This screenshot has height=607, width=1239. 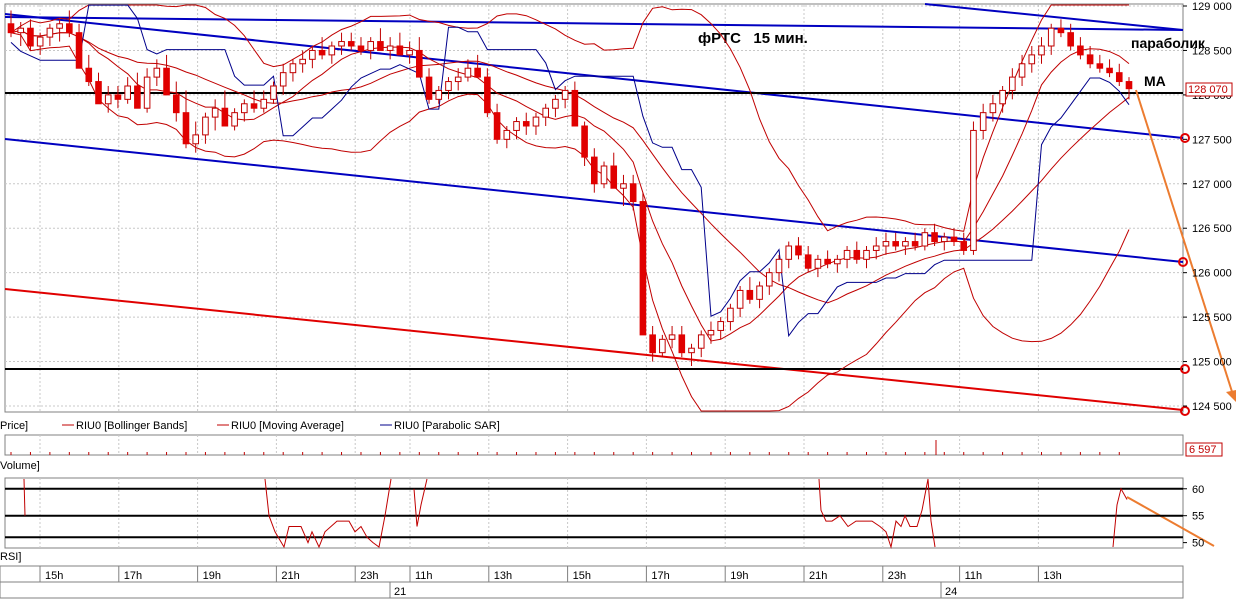 I want to click on price-tick-label: 124 500, so click(x=1212, y=407).